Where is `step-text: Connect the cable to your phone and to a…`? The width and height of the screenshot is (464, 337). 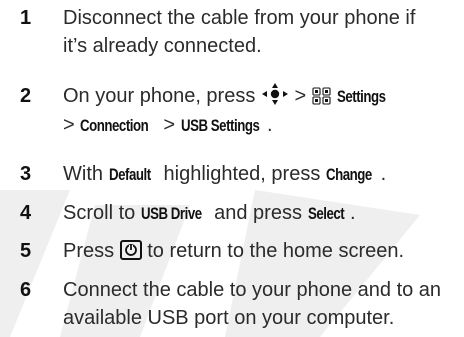
step-text: Connect the cable to your phone and to a… is located at coordinates (260, 304).